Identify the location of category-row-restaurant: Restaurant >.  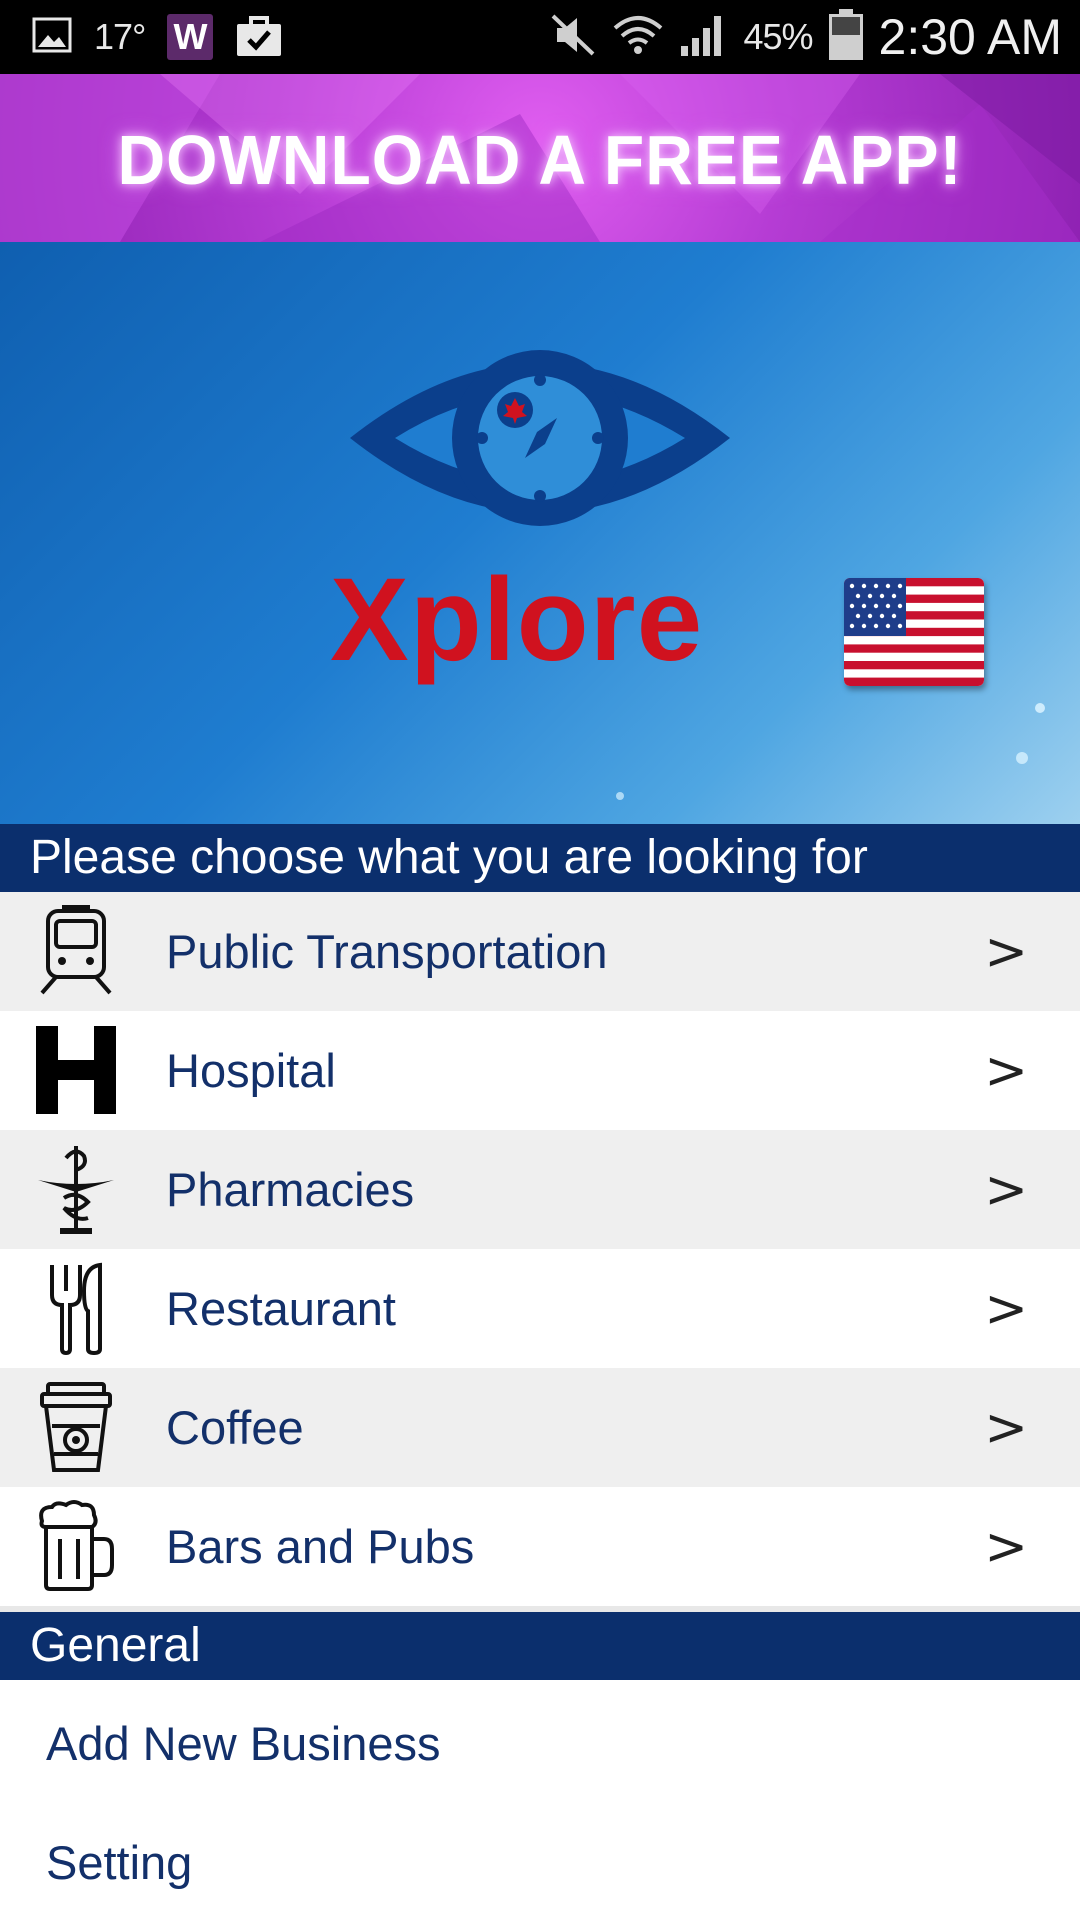
(540, 1308).